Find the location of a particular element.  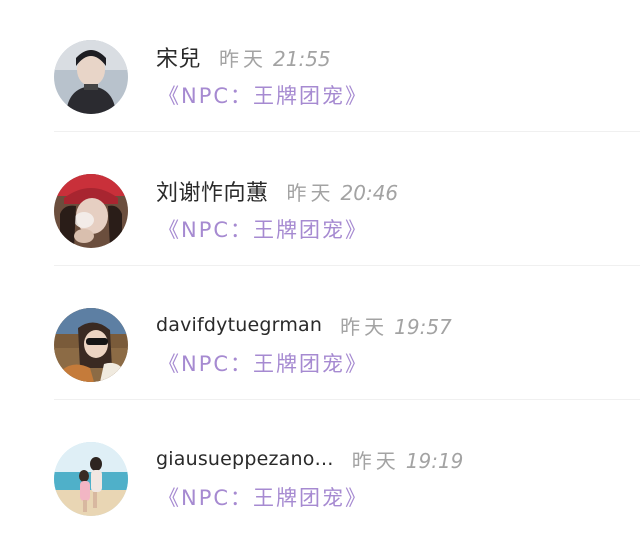

timestamp: 昨天 20:46 is located at coordinates (343, 191).